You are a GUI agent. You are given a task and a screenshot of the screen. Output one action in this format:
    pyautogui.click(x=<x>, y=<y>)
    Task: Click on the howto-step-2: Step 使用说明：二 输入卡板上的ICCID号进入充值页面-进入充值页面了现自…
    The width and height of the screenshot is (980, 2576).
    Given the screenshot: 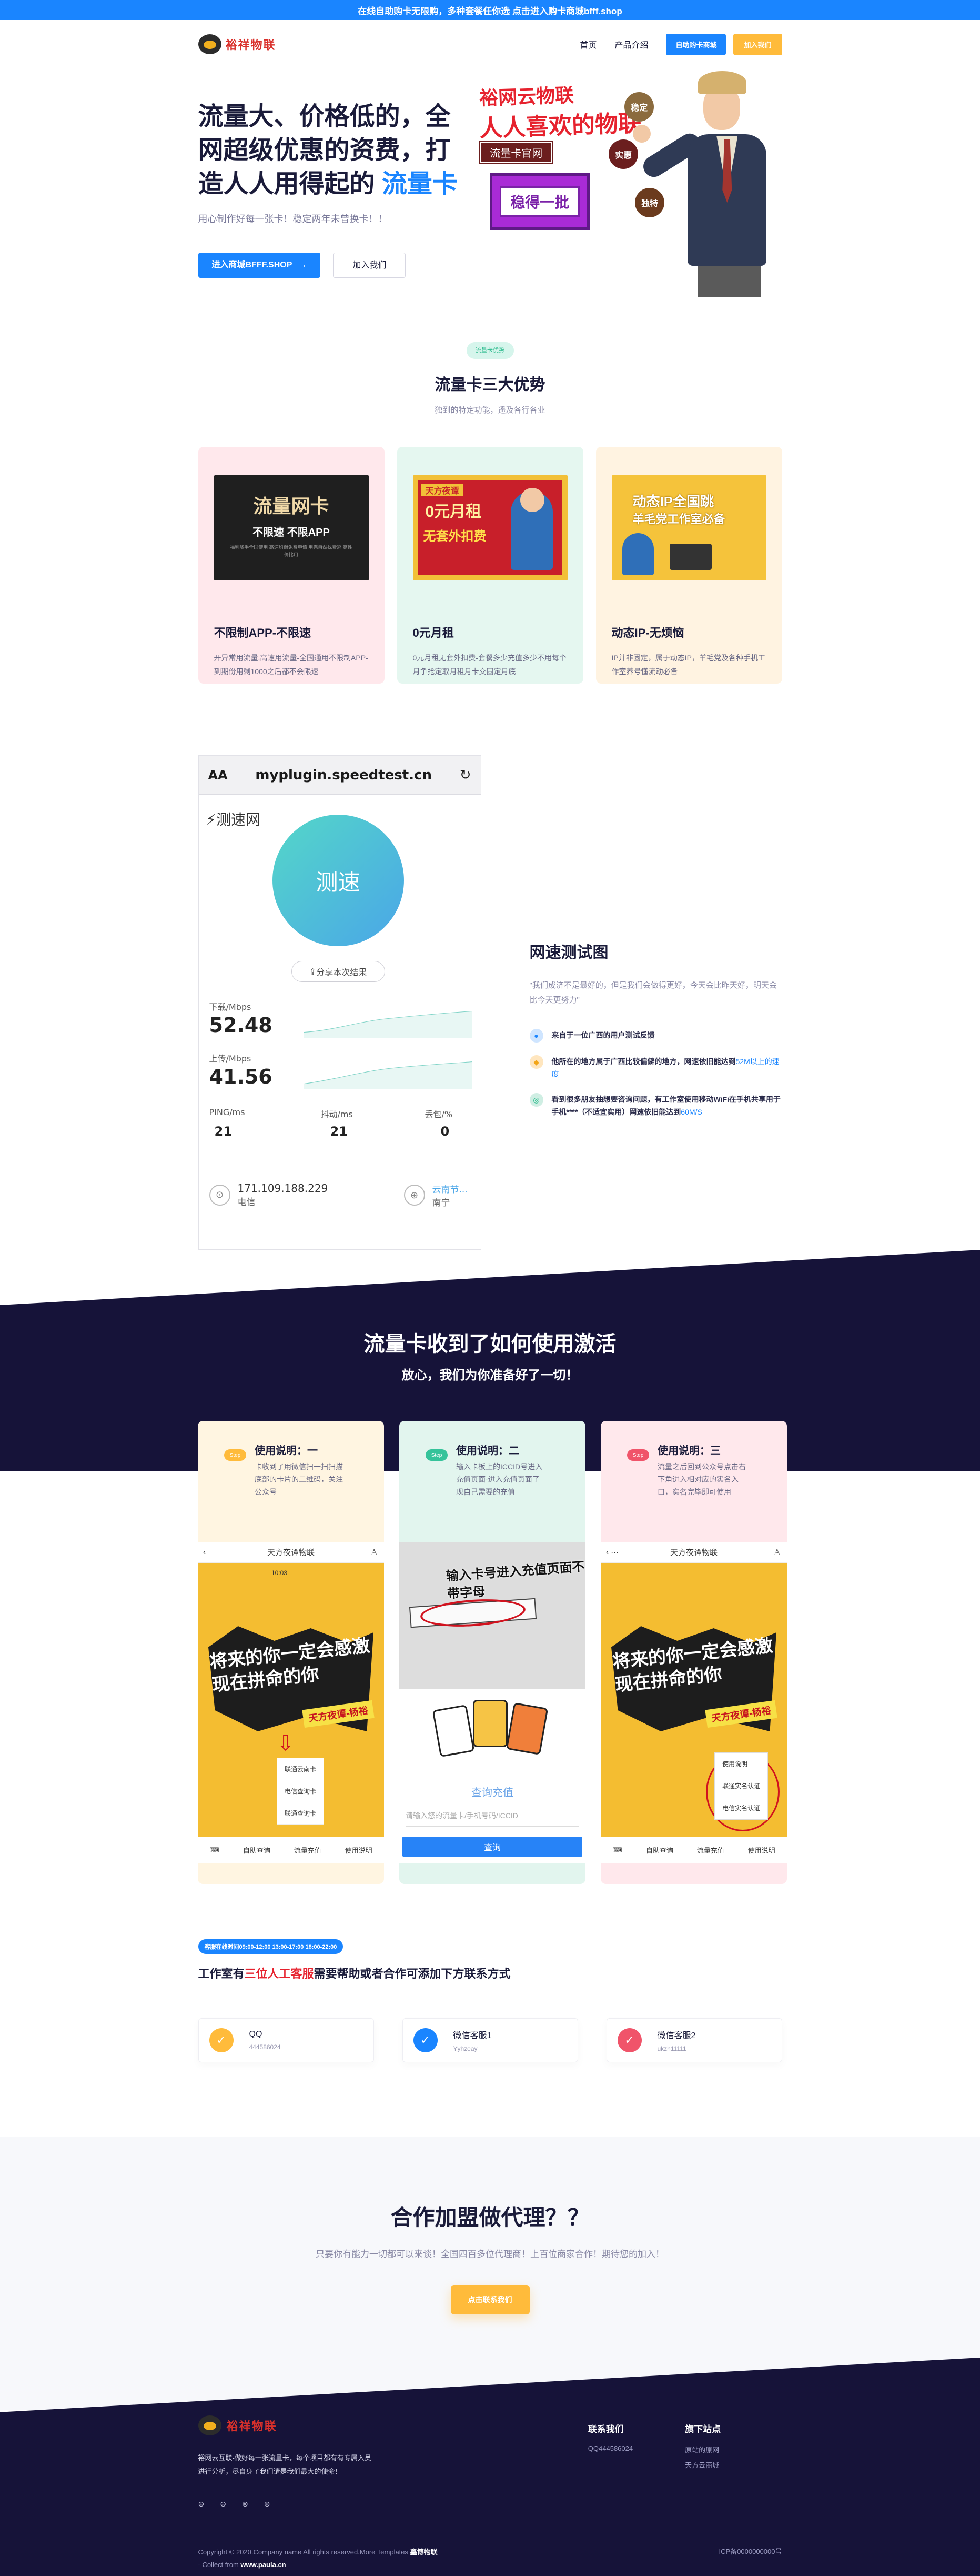 What is the action you would take?
    pyautogui.click(x=492, y=1652)
    